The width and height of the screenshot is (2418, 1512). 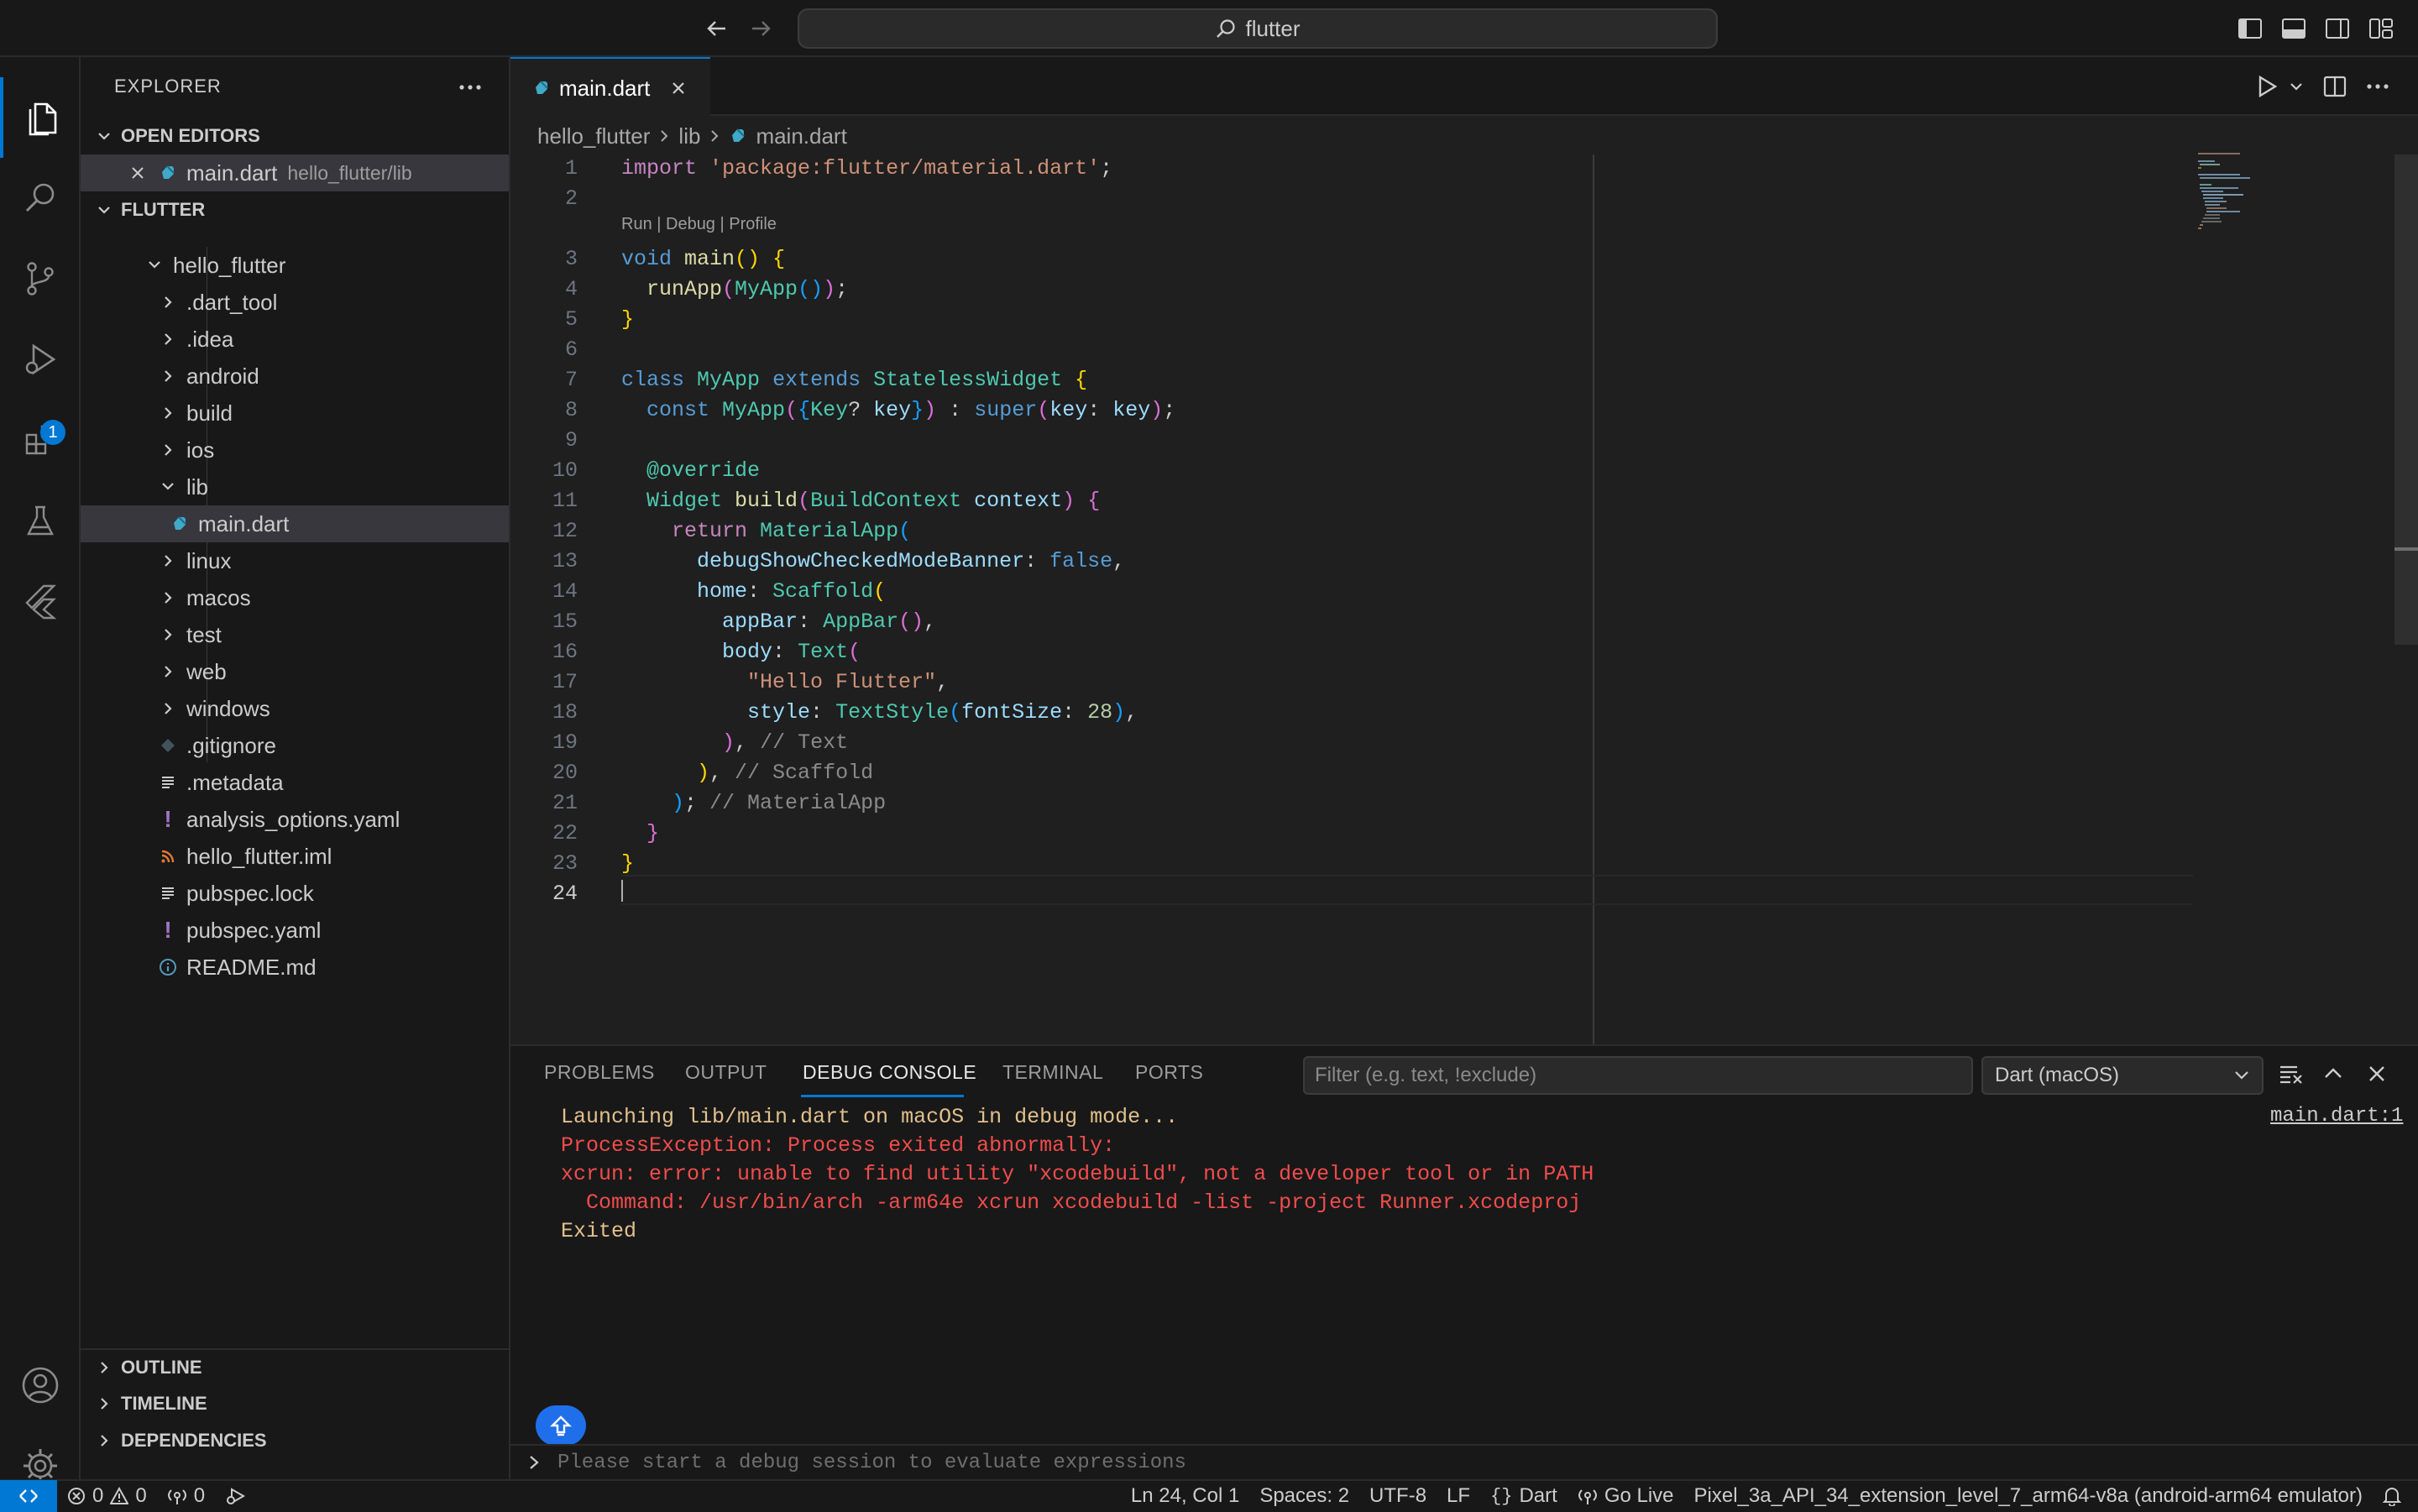 I want to click on tab-debug-console: DEBUG CONSOLE, so click(x=889, y=1072).